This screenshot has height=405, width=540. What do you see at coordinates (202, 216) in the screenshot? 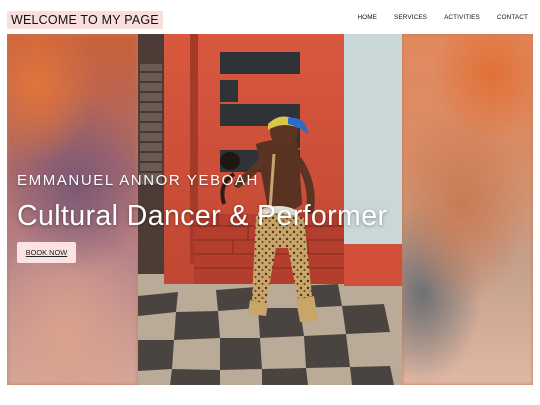
I see `hero-title: Cultural Dancer & Performer` at bounding box center [202, 216].